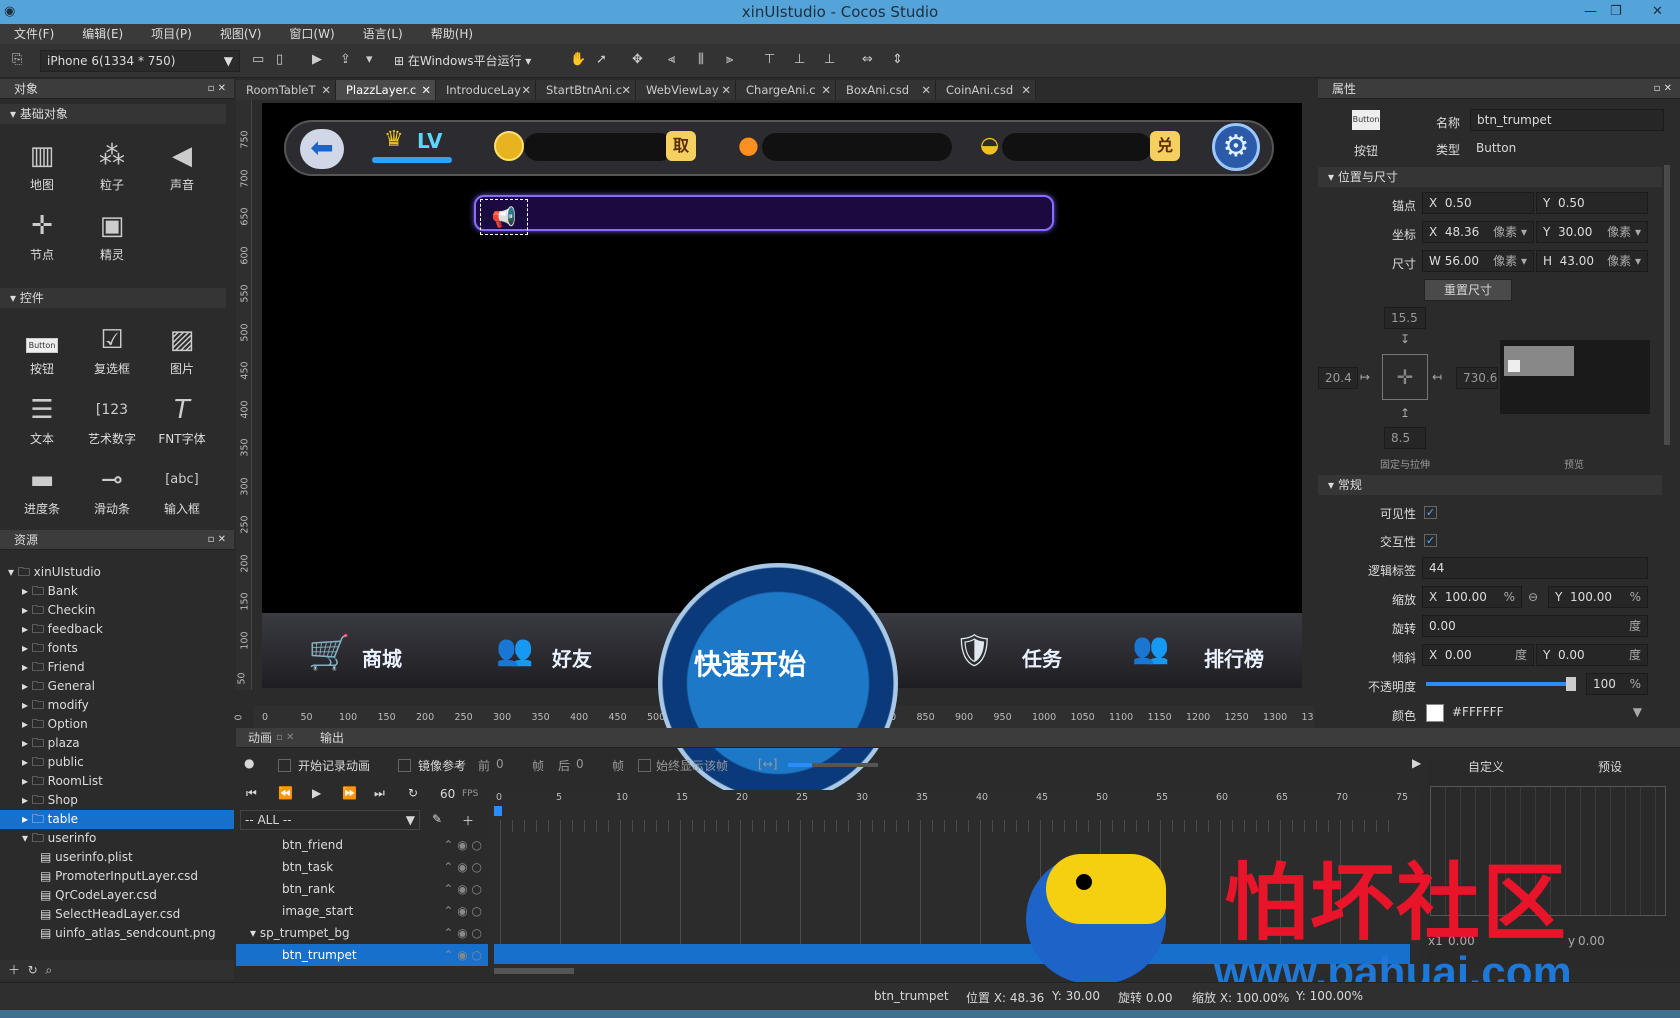 Image resolution: width=1680 pixels, height=1018 pixels. I want to click on loop-icon: ↻, so click(413, 793).